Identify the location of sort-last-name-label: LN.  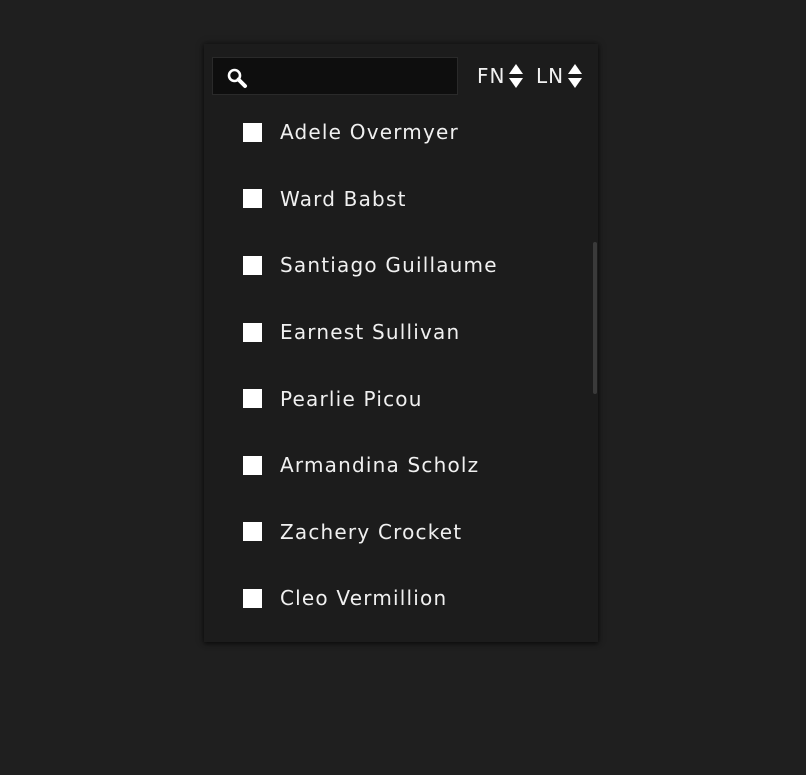
(550, 76).